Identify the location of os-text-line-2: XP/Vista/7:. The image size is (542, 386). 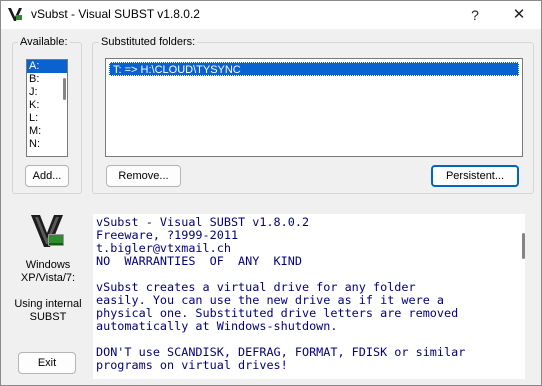
(48, 278).